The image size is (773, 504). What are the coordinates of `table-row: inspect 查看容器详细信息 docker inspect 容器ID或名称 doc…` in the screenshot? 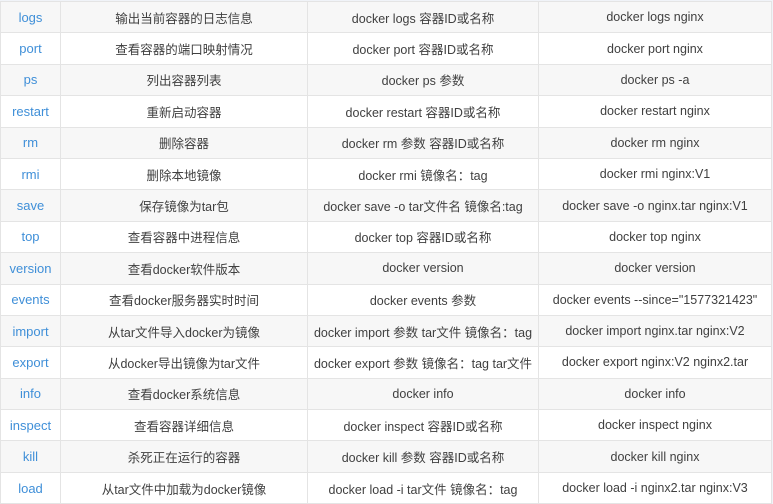 It's located at (386, 425).